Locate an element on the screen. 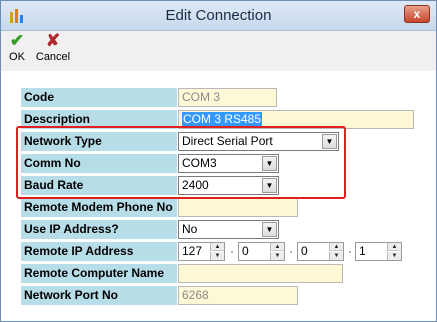  cancel-button: ✘ Cancel is located at coordinates (53, 47).